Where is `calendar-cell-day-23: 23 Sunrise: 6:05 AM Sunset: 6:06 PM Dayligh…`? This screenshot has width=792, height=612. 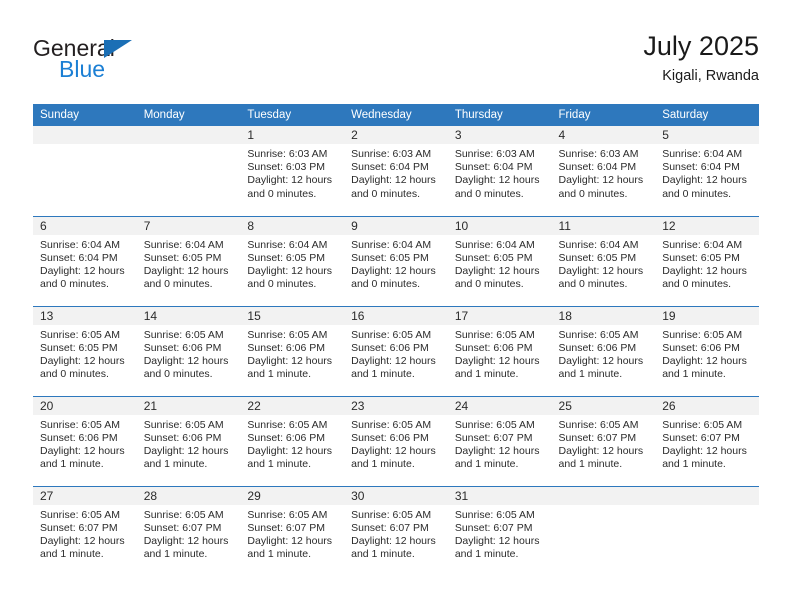 calendar-cell-day-23: 23 Sunrise: 6:05 AM Sunset: 6:06 PM Dayligh… is located at coordinates (396, 440).